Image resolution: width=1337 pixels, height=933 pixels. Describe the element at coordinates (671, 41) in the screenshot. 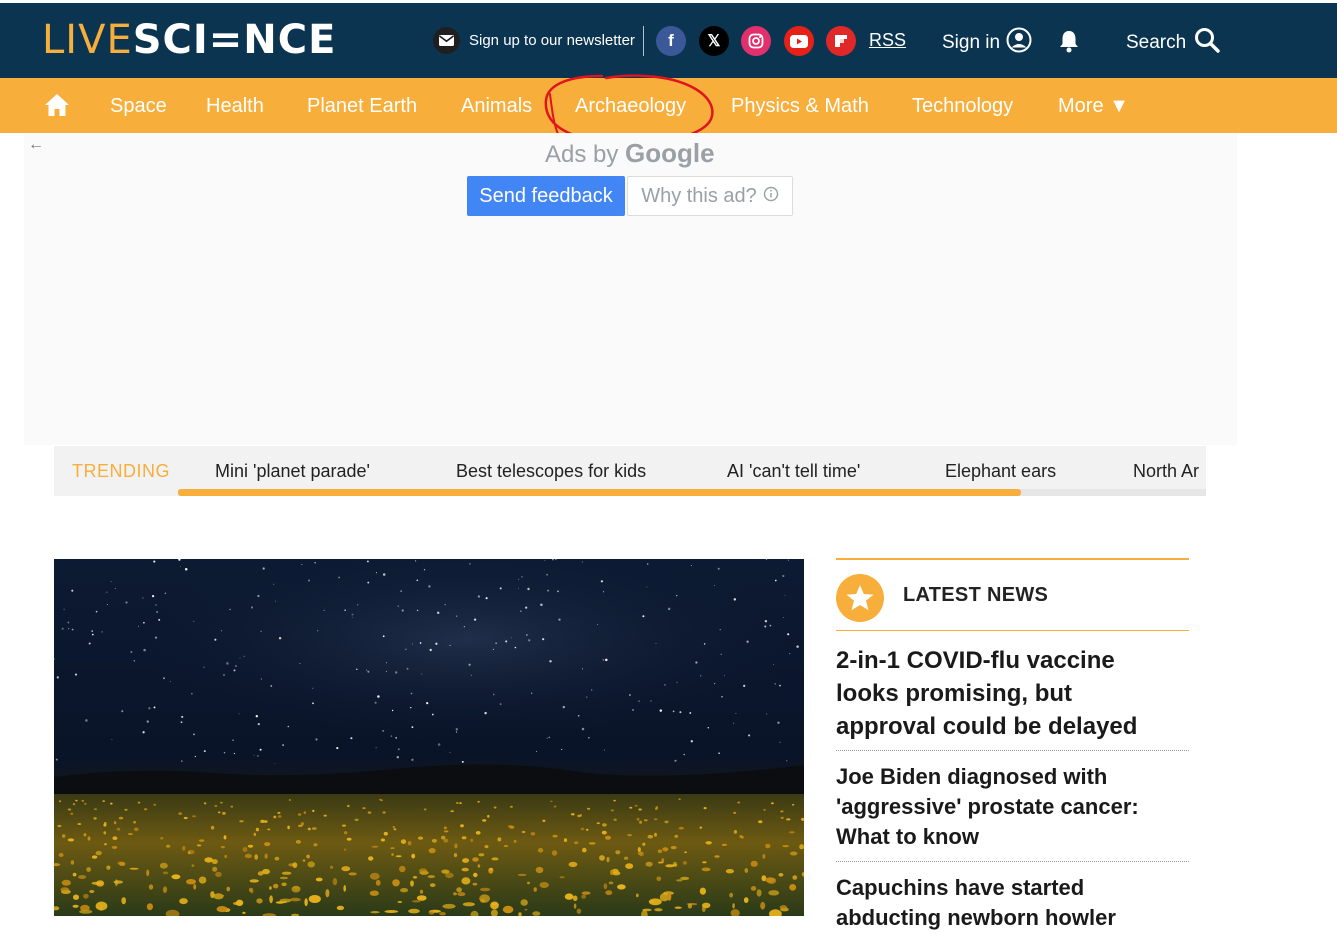

I see `facebook-icon: f` at that location.